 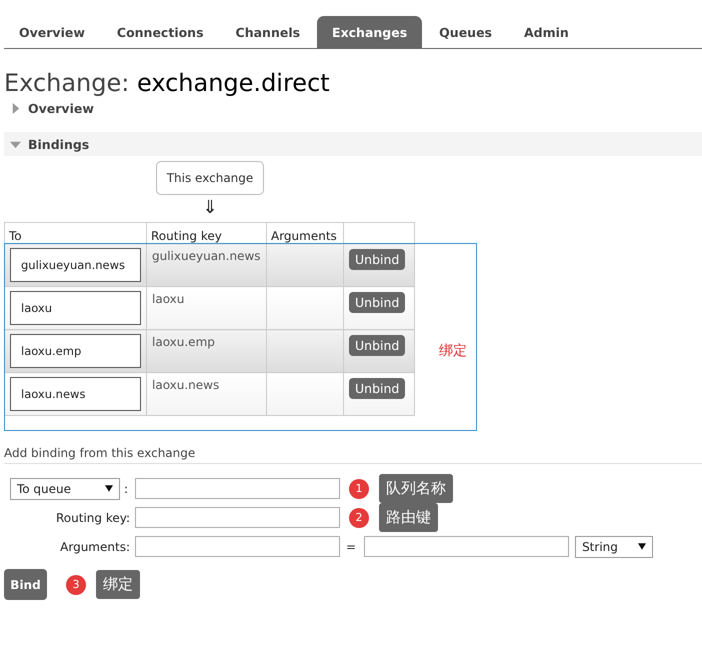 I want to click on step-badge: 3, so click(x=76, y=584).